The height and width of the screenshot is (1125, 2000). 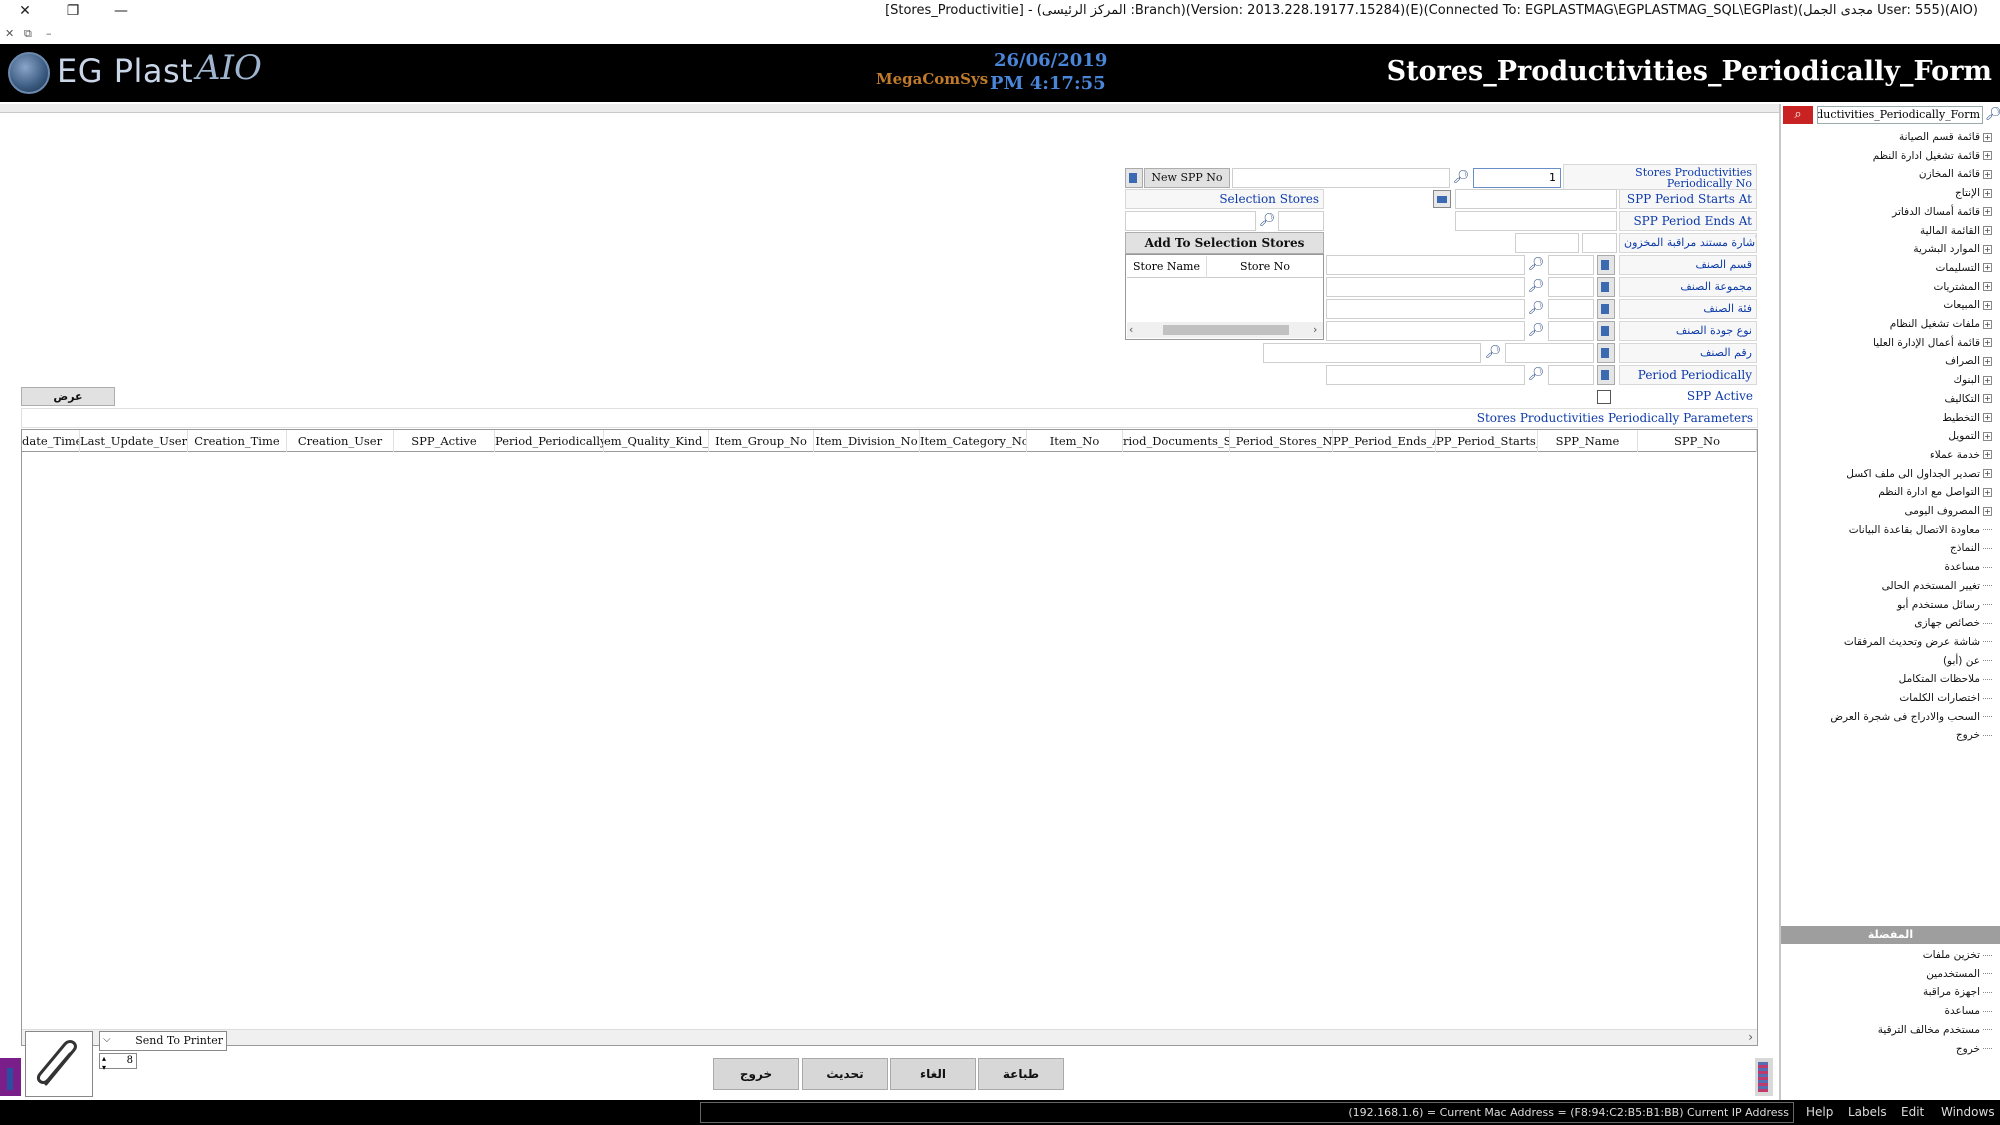 I want to click on tree-item: المبيعات +, so click(x=1967, y=305).